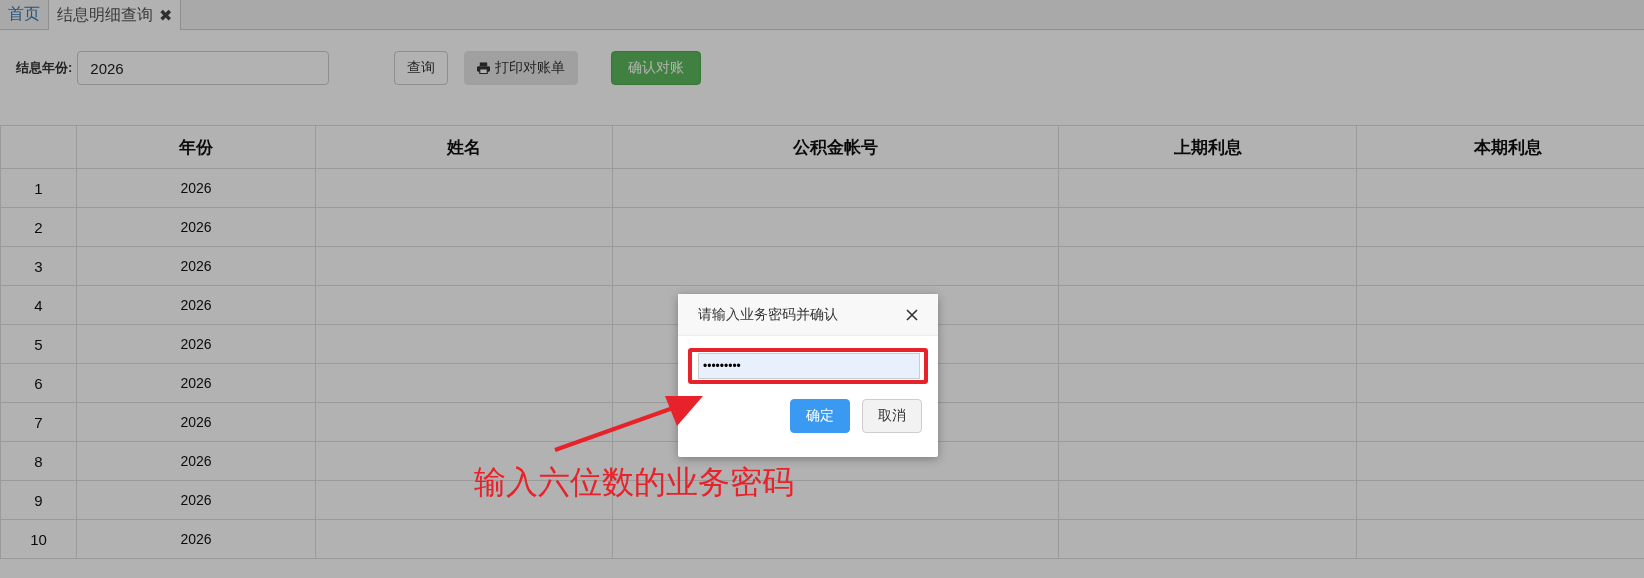 The image size is (1644, 578). What do you see at coordinates (38, 188) in the screenshot?
I see `row-number: 1` at bounding box center [38, 188].